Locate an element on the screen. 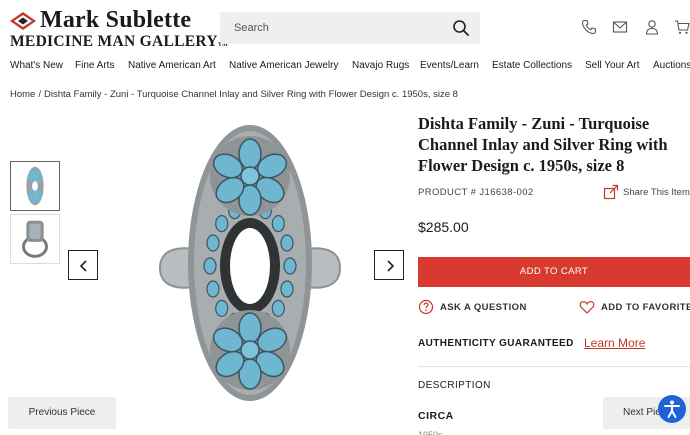  top-flower is located at coordinates (250, 176).